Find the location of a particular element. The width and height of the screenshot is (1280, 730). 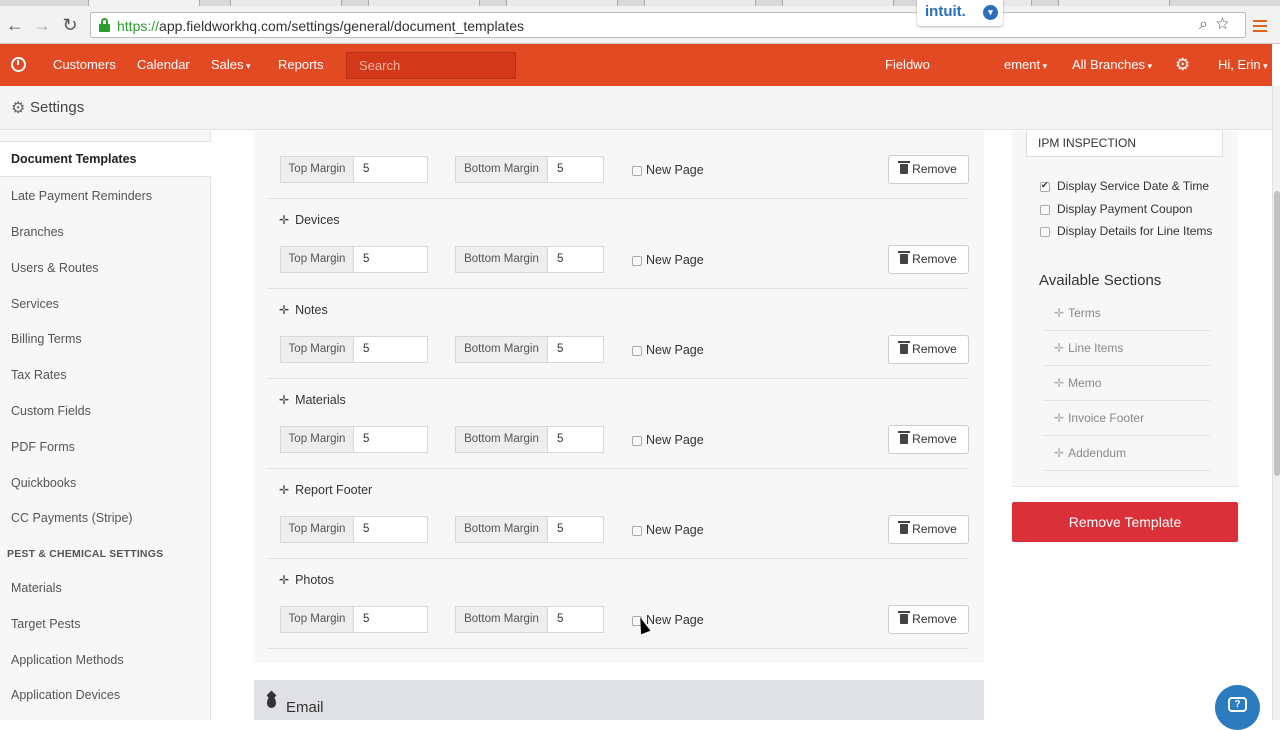

branches-menu: All Branches is located at coordinates (1112, 65).